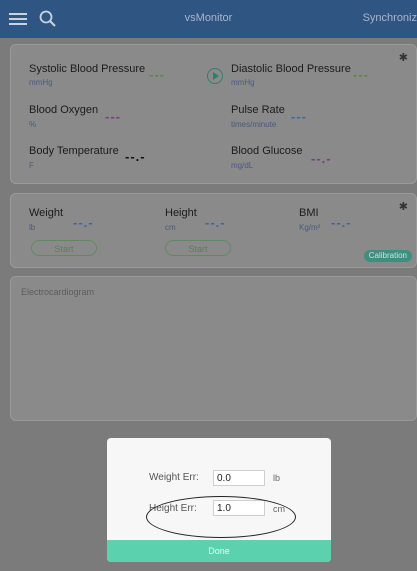 This screenshot has width=417, height=571. Describe the element at coordinates (157, 74) in the screenshot. I see `systolic-value: ---` at that location.